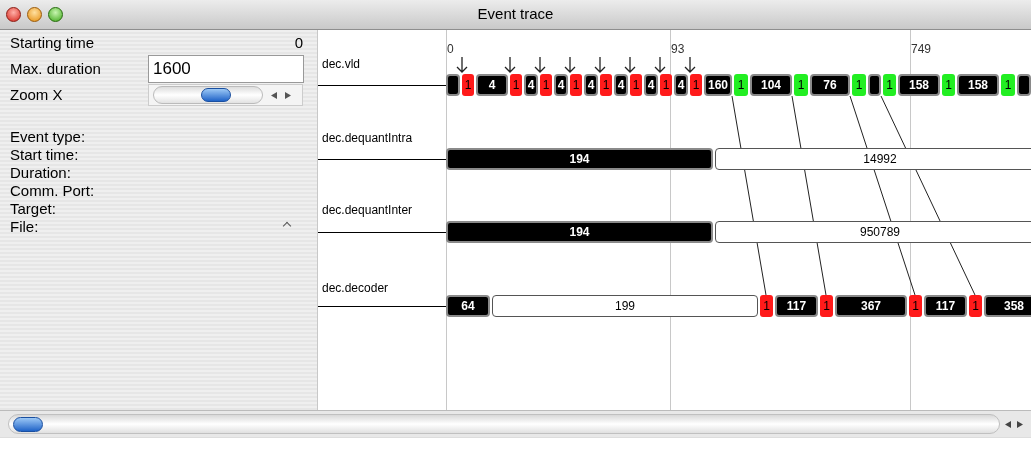 Image resolution: width=1031 pixels, height=452 pixels. Describe the element at coordinates (450, 49) in the screenshot. I see `time-mark: 0` at that location.